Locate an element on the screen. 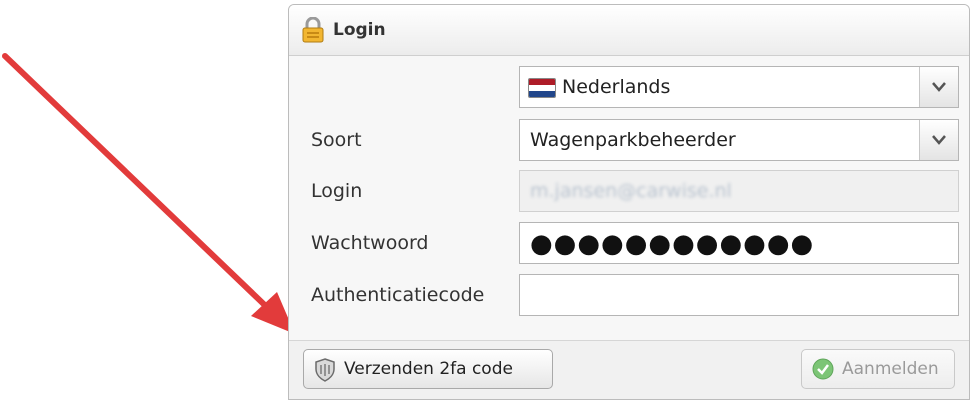  send-2fa-code-label: Verzenden 2fa code is located at coordinates (428, 369).